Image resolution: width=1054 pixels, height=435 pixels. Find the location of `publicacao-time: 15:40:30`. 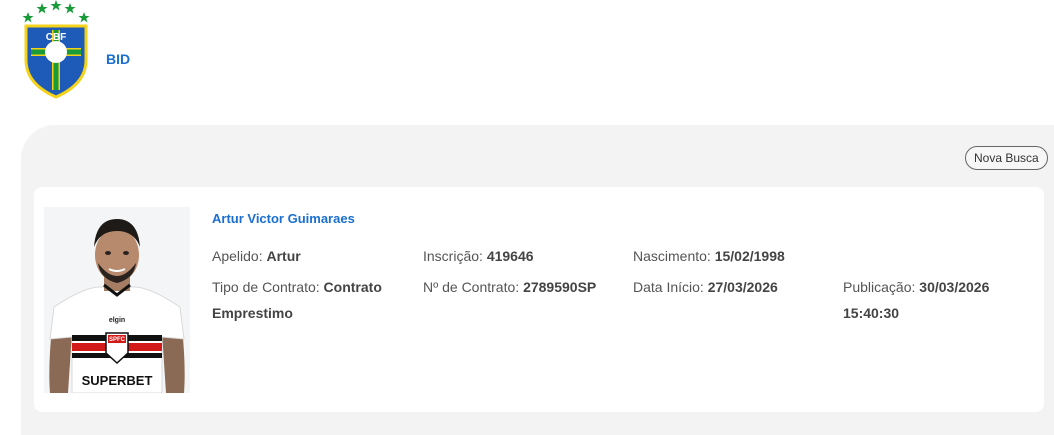

publicacao-time: 15:40:30 is located at coordinates (871, 313).